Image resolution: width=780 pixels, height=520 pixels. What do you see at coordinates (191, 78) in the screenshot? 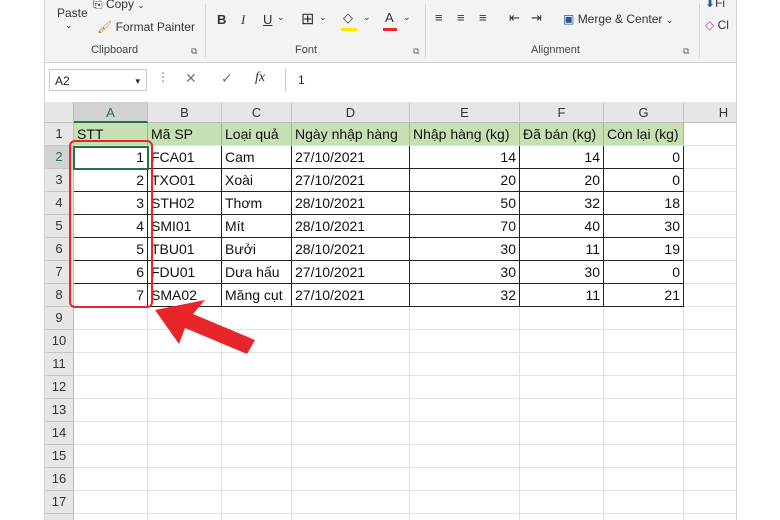
I see `cancel-icon: ✕` at bounding box center [191, 78].